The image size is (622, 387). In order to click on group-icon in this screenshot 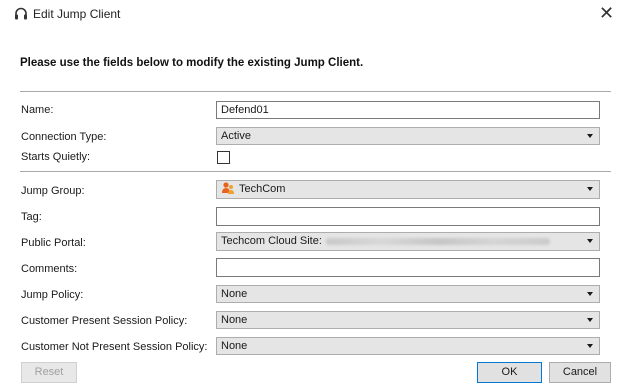, I will do `click(228, 188)`.